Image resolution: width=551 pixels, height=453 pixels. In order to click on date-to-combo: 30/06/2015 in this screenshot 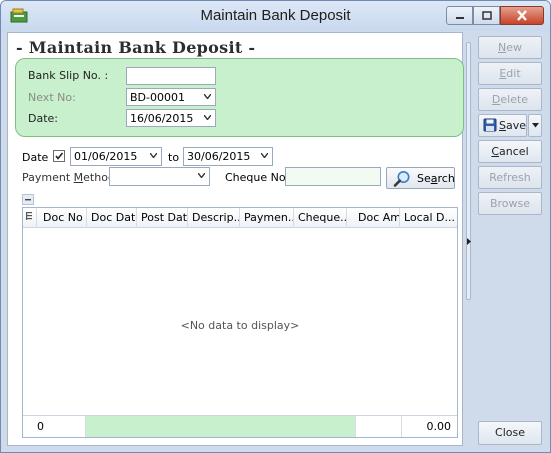, I will do `click(228, 156)`.